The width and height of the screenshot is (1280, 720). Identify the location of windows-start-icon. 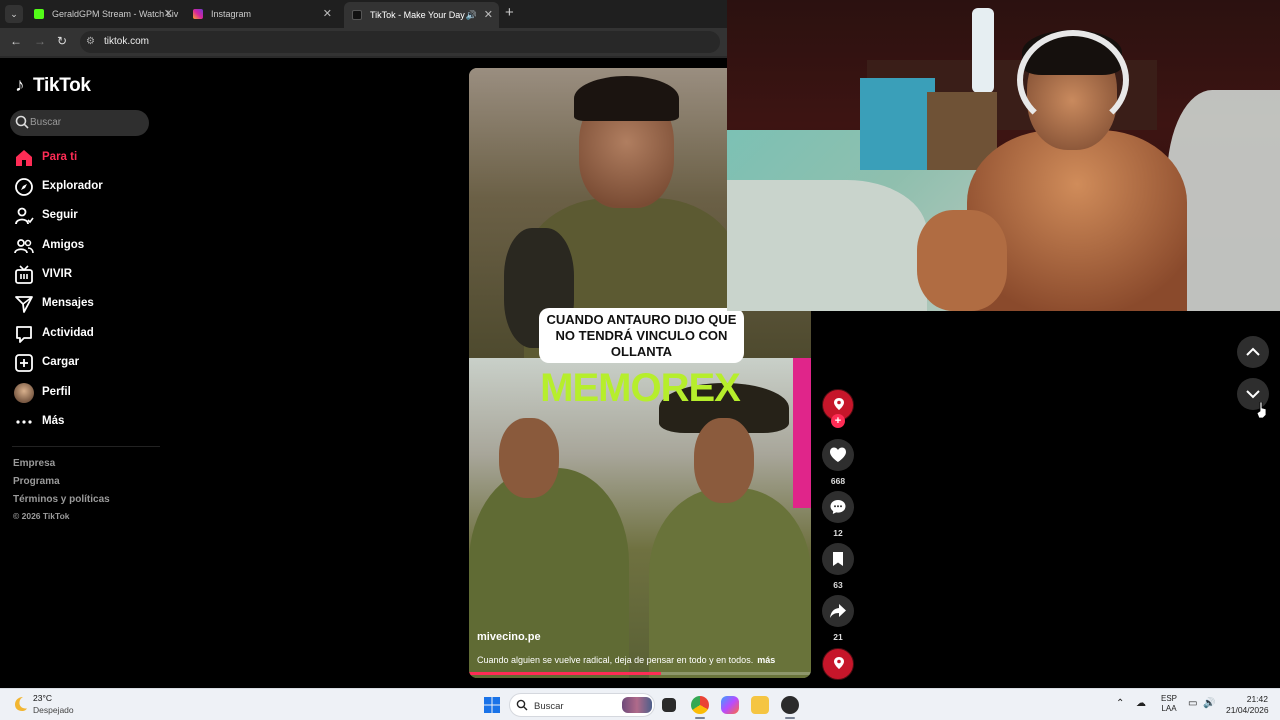
(492, 705).